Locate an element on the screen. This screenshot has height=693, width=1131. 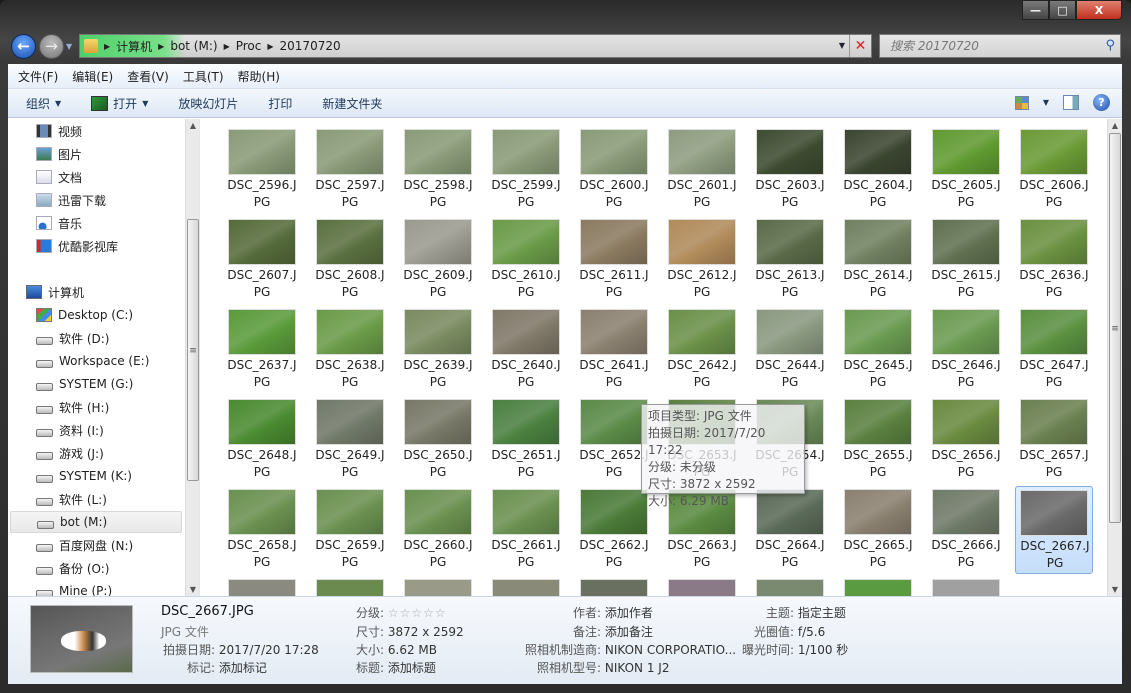
nav-drive-1: 软件 (D:) is located at coordinates (72, 338).